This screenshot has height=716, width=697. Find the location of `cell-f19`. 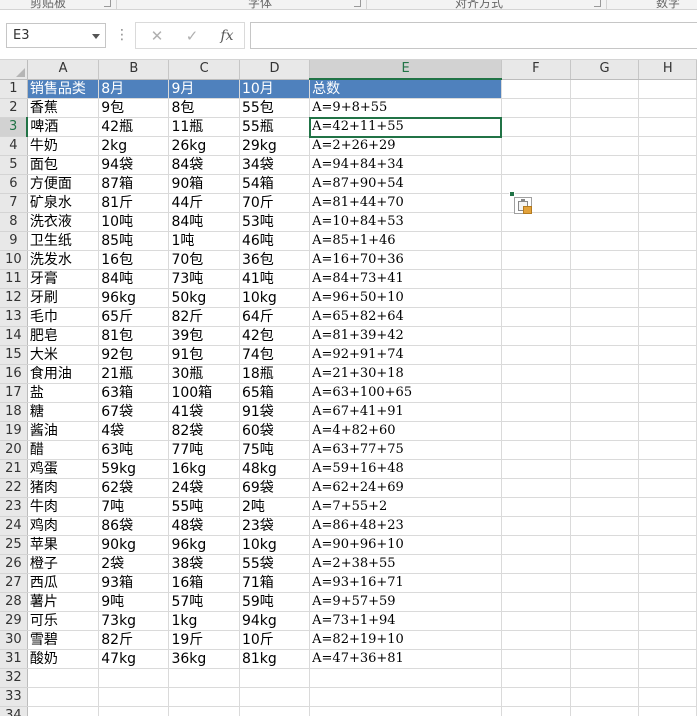

cell-f19 is located at coordinates (536, 431).